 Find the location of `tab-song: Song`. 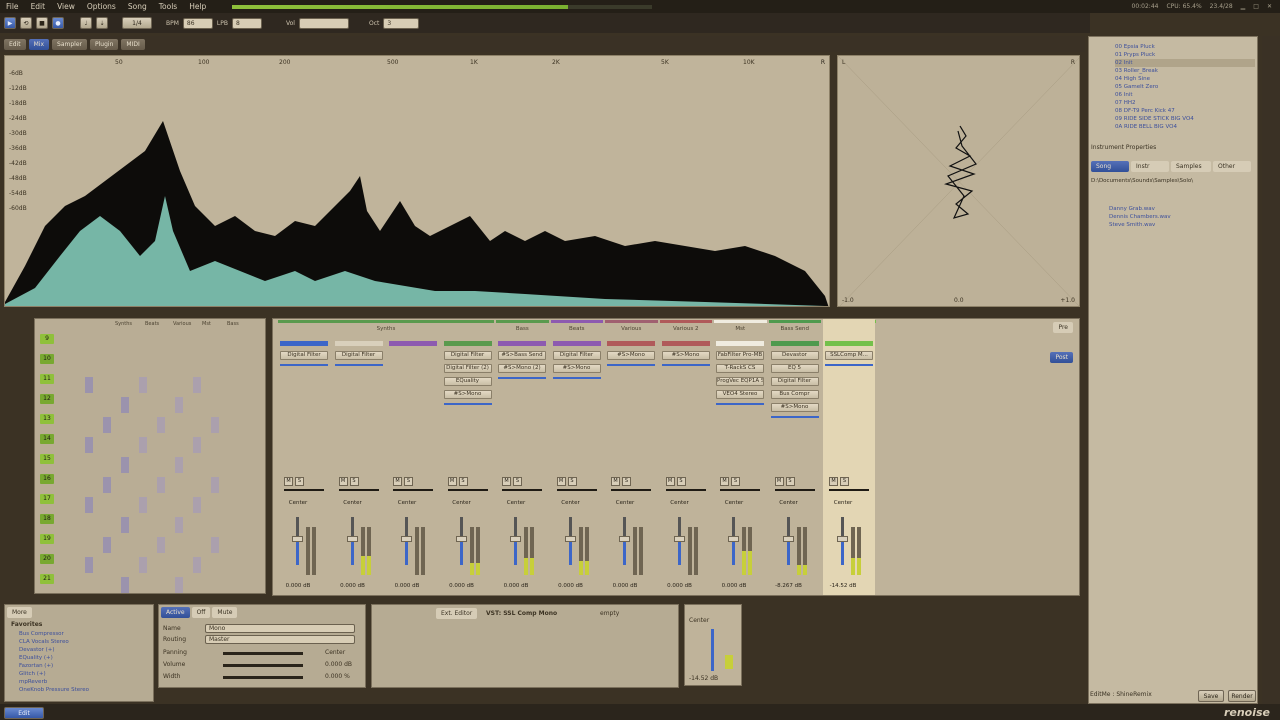

tab-song: Song is located at coordinates (1110, 166).